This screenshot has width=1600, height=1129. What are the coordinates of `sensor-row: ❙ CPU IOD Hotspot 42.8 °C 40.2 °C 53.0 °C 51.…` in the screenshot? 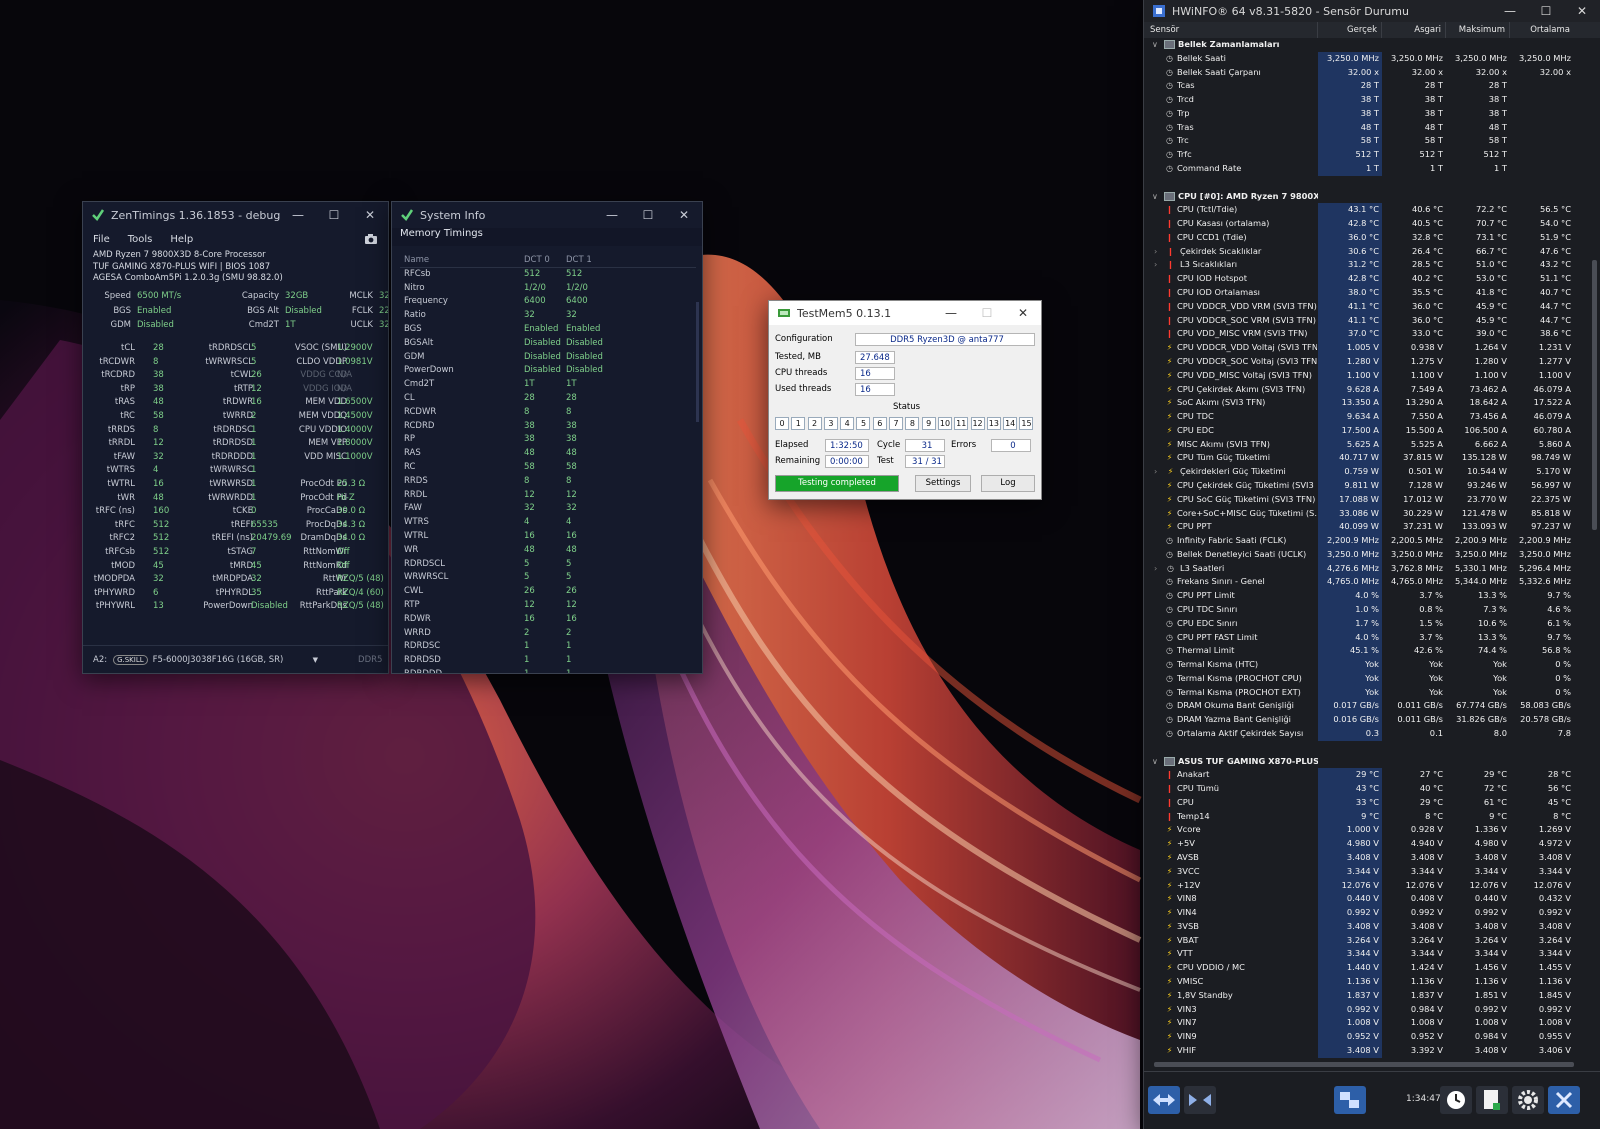 It's located at (1372, 279).